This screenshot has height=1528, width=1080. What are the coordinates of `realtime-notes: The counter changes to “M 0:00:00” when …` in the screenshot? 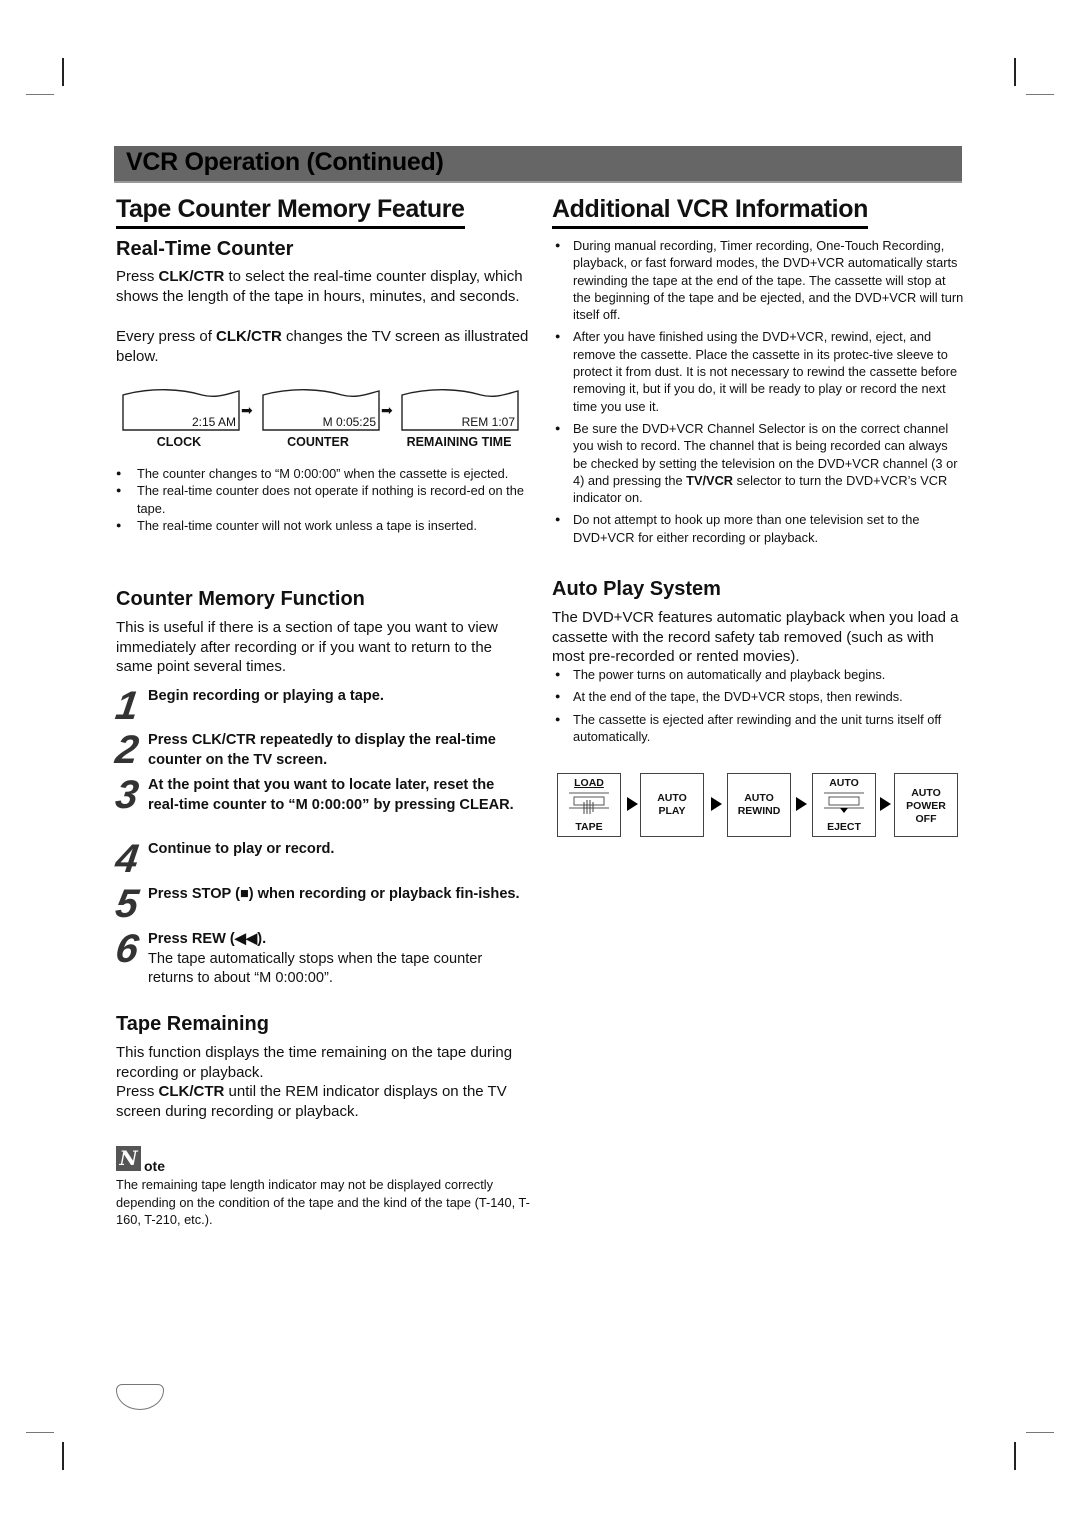 It's located at (321, 499).